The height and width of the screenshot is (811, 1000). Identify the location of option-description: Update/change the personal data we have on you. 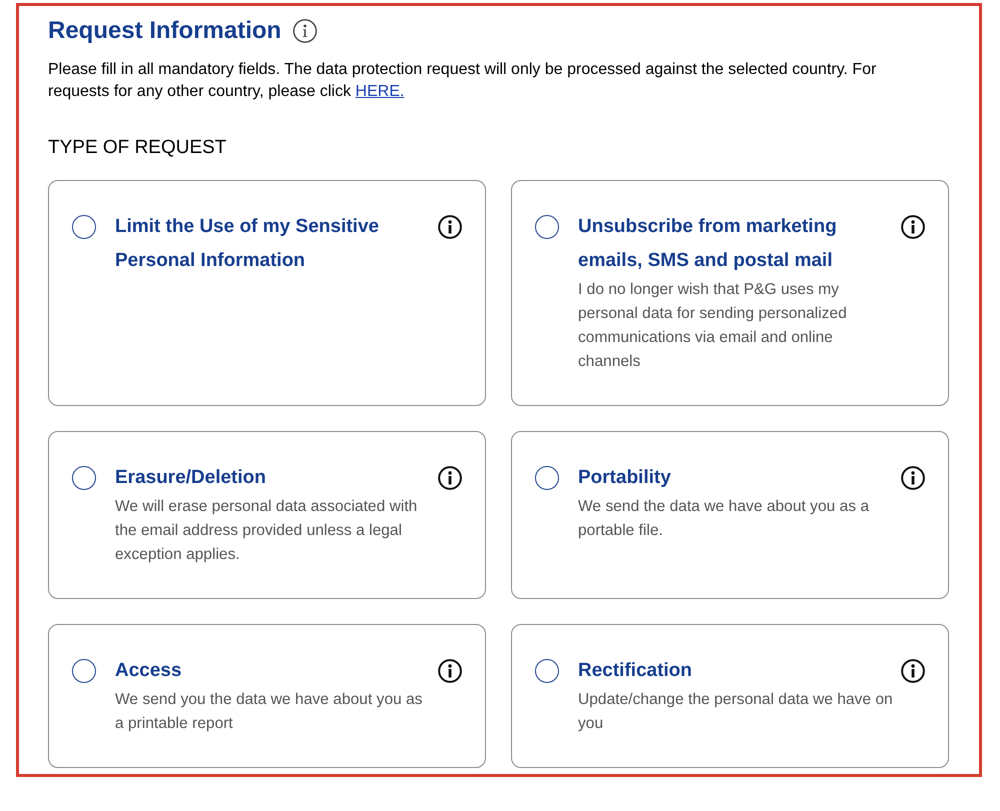
(736, 712).